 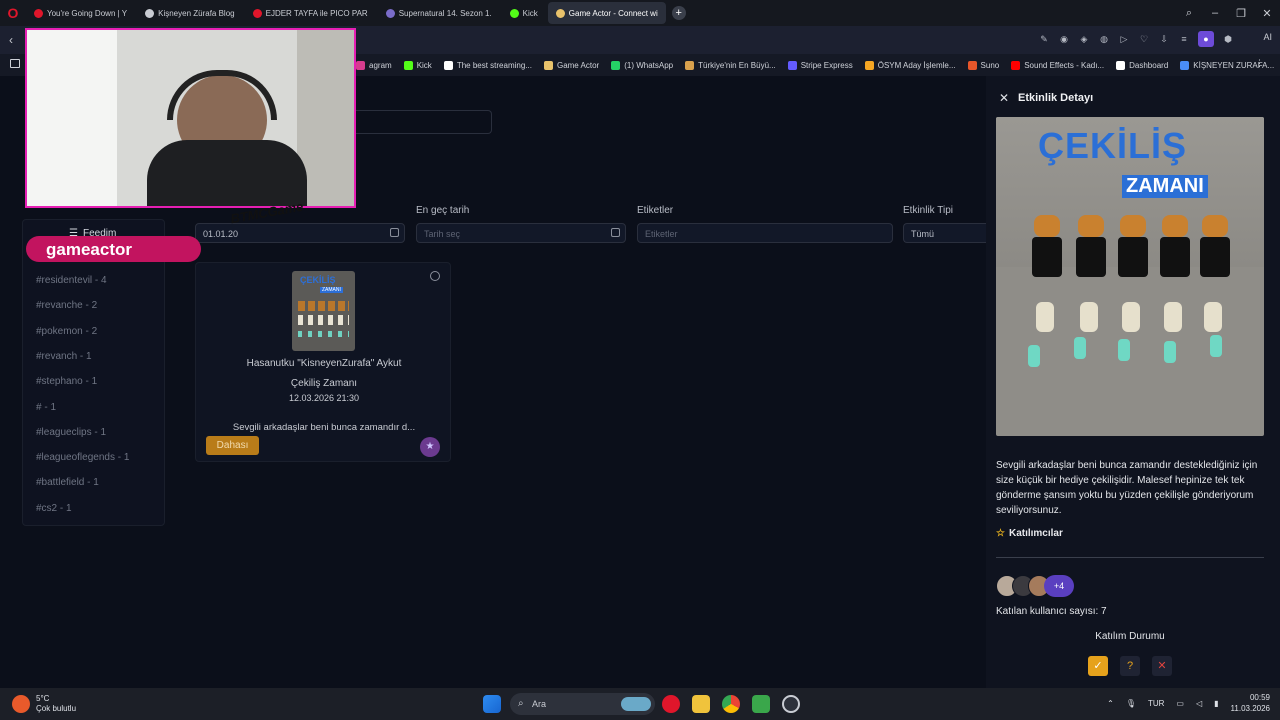 I want to click on decline-button: ✕, so click(x=1162, y=666).